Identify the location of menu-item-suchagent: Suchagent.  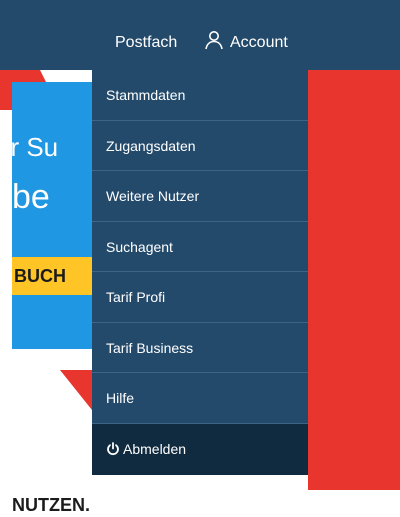
(200, 247).